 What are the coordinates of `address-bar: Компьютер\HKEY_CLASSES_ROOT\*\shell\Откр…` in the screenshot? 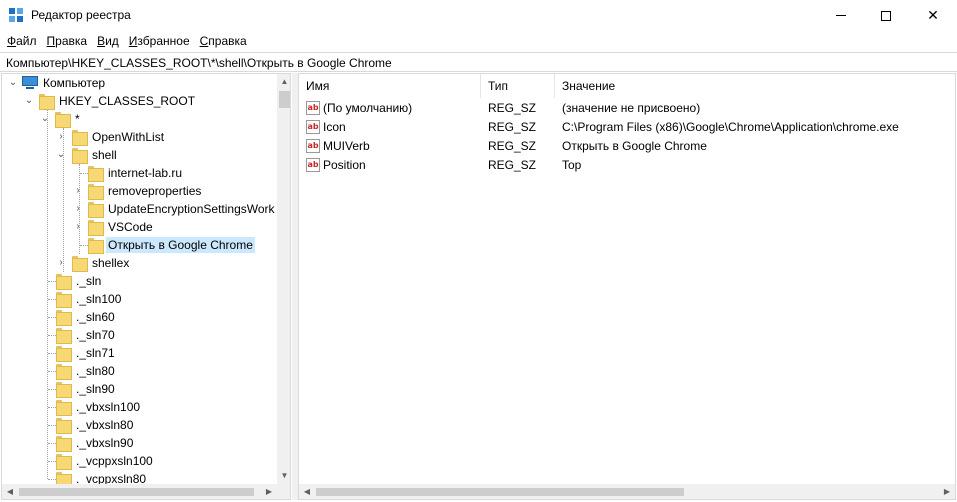 It's located at (478, 62).